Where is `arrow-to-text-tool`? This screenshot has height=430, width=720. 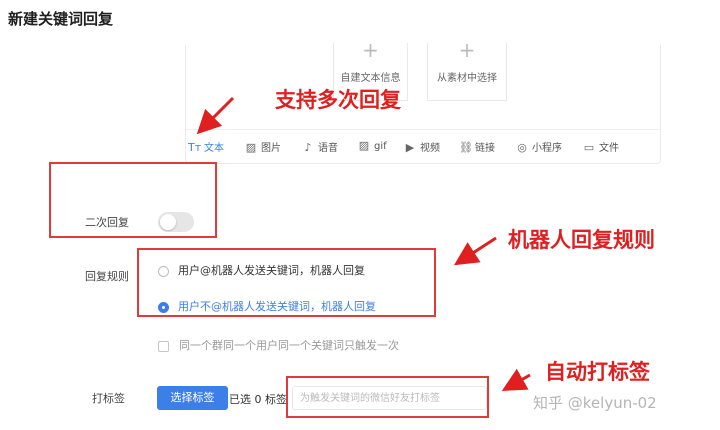 arrow-to-text-tool is located at coordinates (215, 115).